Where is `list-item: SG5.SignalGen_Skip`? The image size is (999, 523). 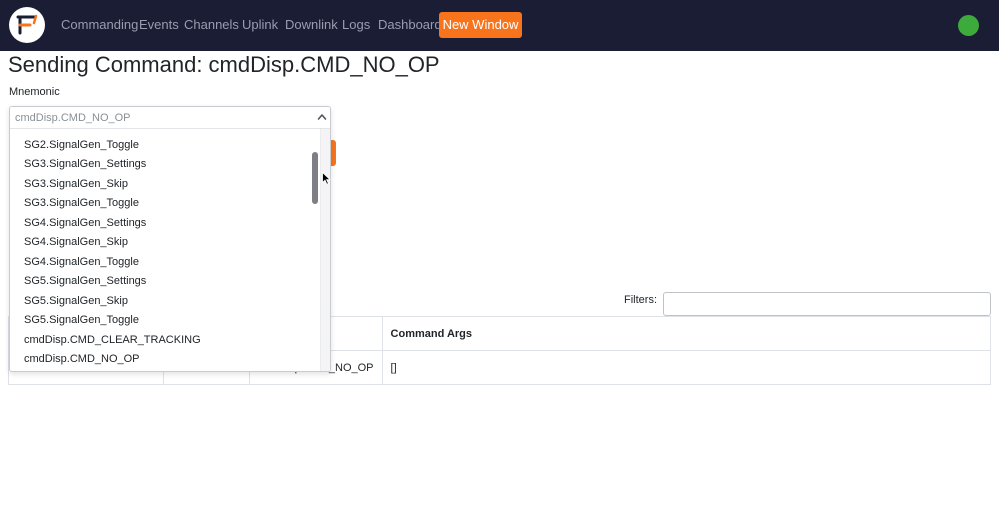
list-item: SG5.SignalGen_Skip is located at coordinates (76, 301).